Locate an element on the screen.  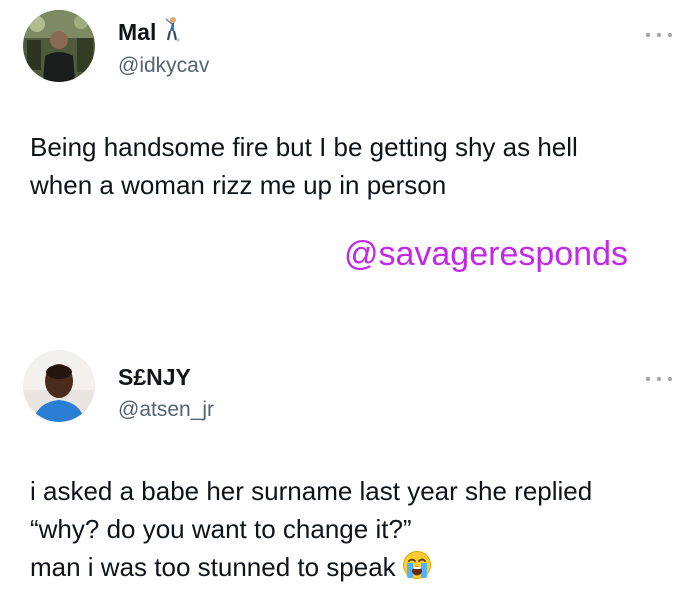
crying-face-icon is located at coordinates (417, 570).